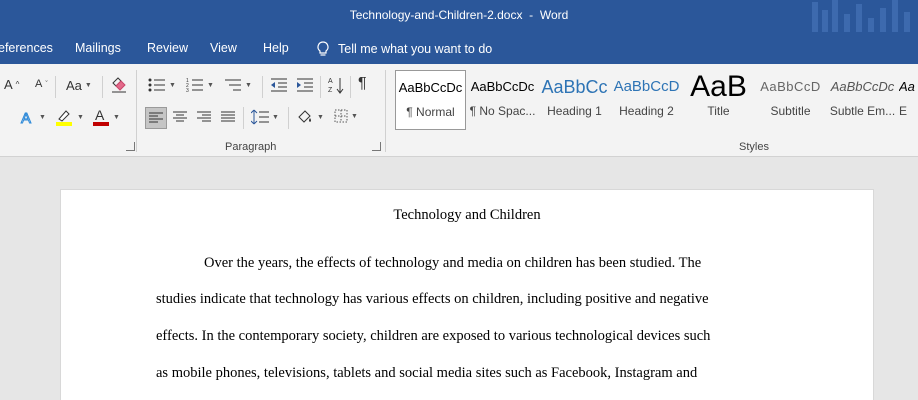  I want to click on tab-view: View, so click(223, 48).